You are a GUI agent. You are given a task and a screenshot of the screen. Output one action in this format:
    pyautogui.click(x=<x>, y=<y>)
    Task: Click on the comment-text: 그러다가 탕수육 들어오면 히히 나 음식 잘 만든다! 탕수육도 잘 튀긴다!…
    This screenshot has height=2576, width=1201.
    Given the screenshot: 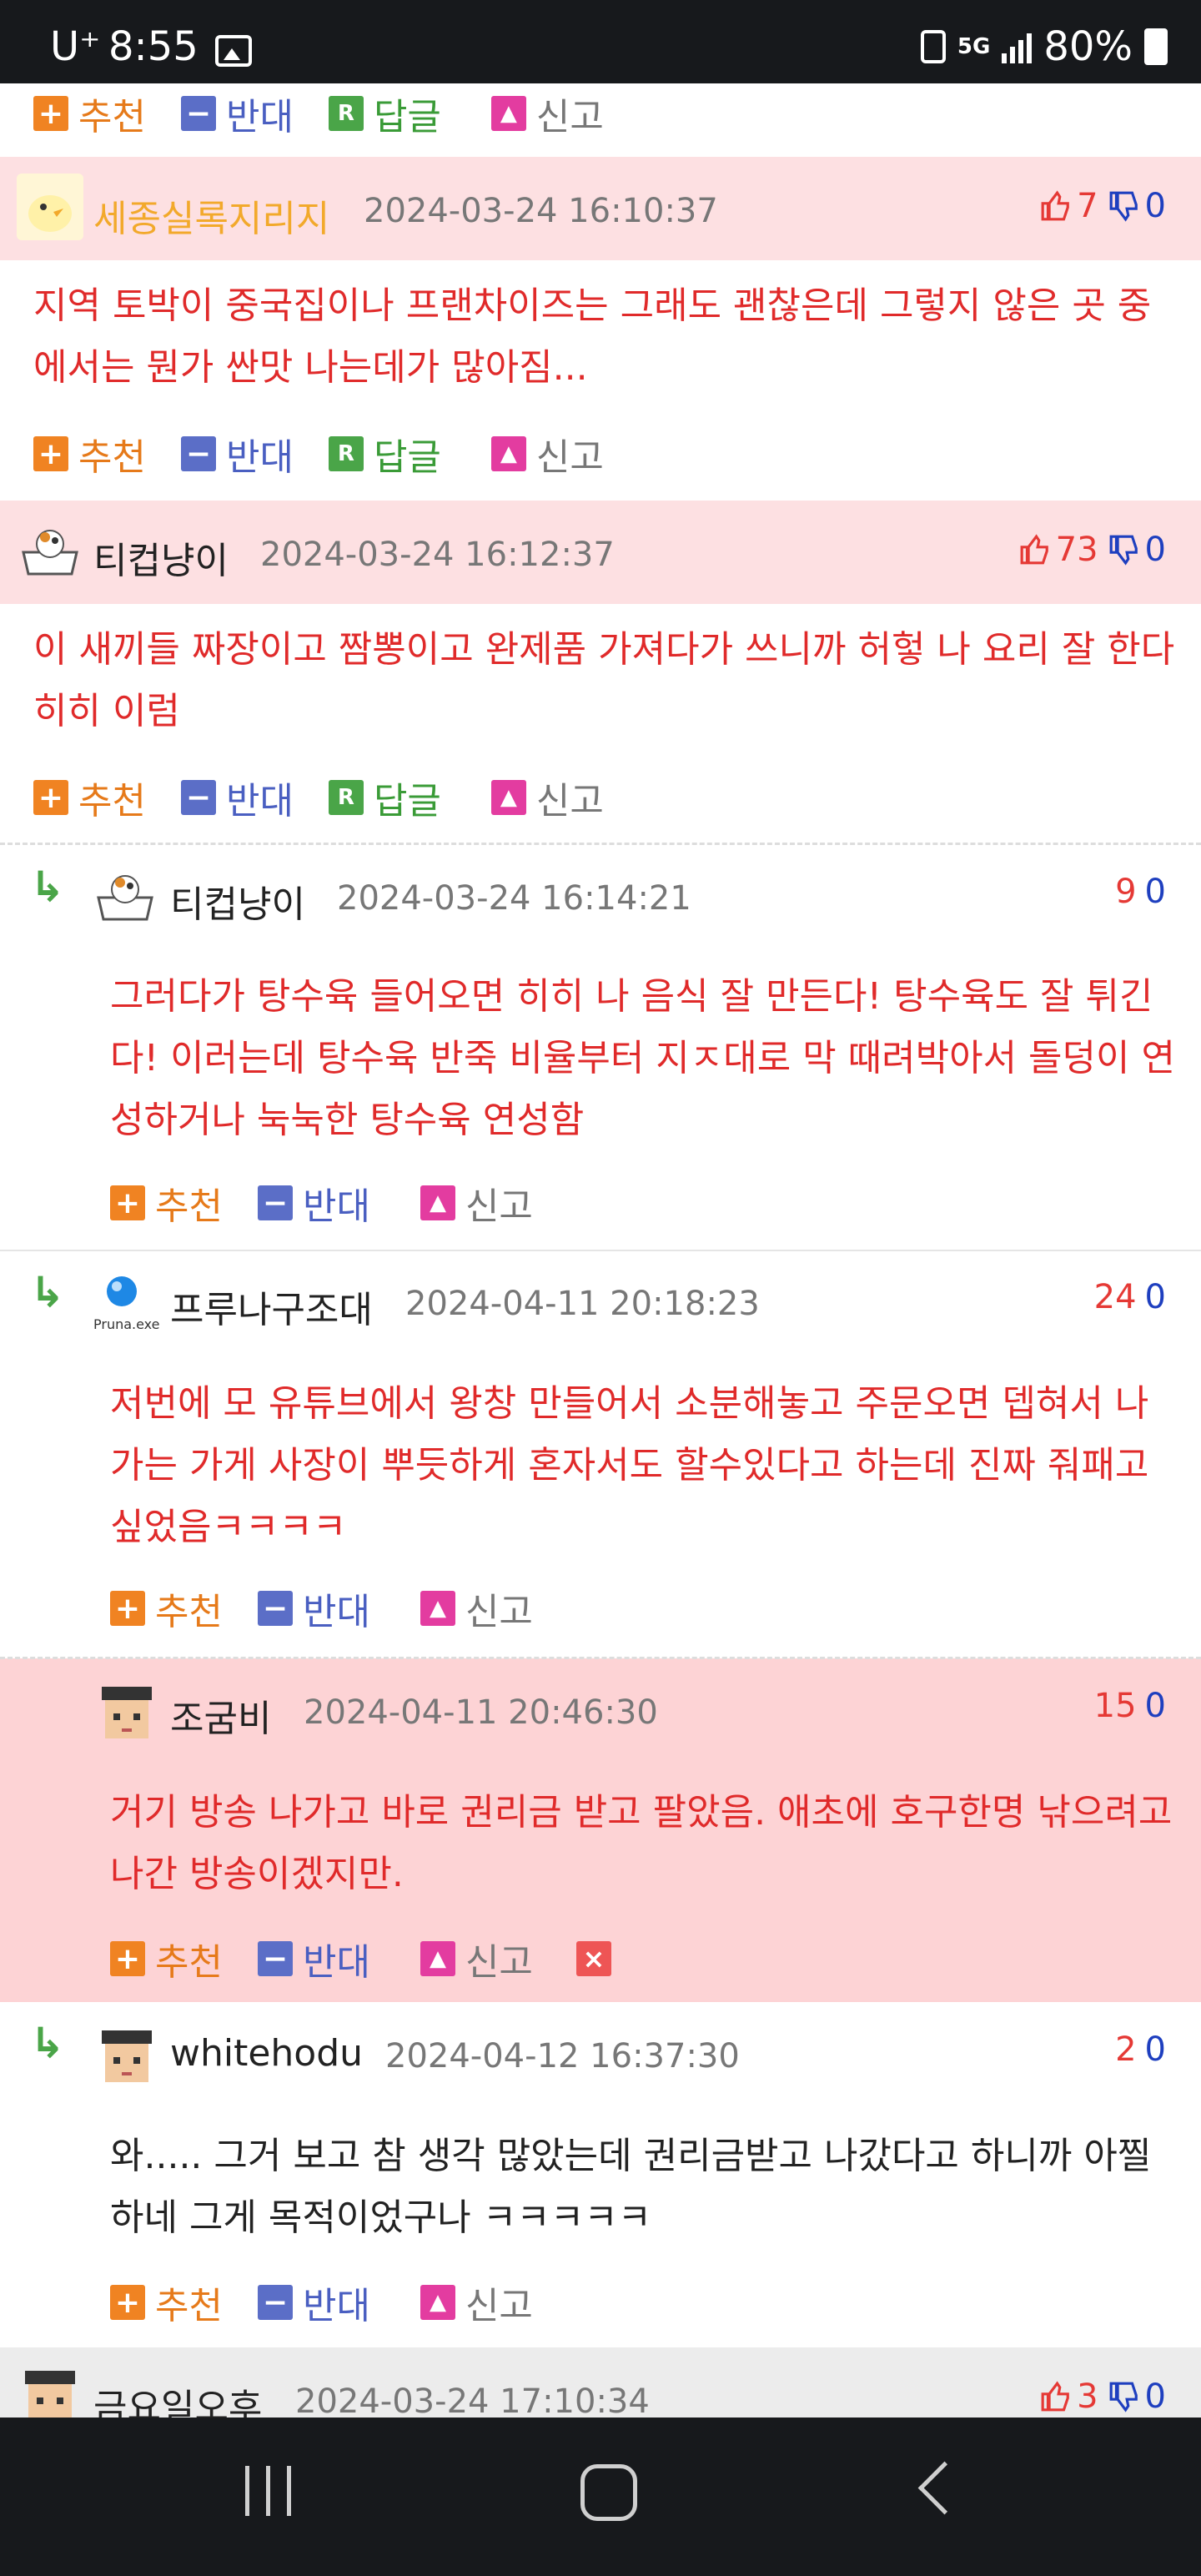 What is the action you would take?
    pyautogui.click(x=643, y=1058)
    